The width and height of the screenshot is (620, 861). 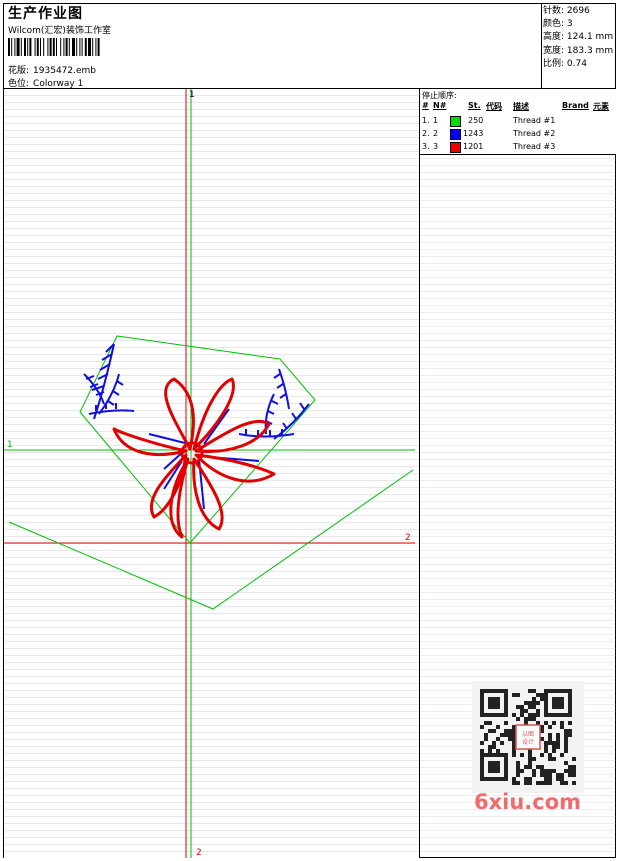 I want to click on col-st-header: St., so click(x=474, y=105).